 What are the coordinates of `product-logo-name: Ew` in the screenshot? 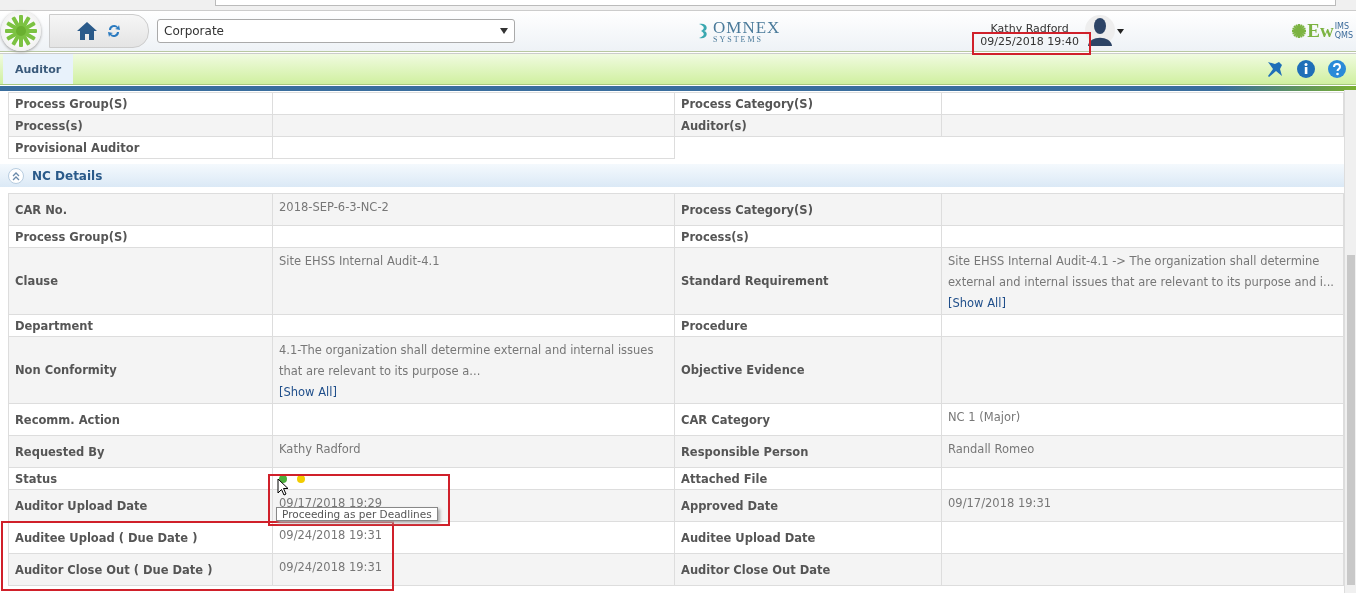 It's located at (1320, 31).